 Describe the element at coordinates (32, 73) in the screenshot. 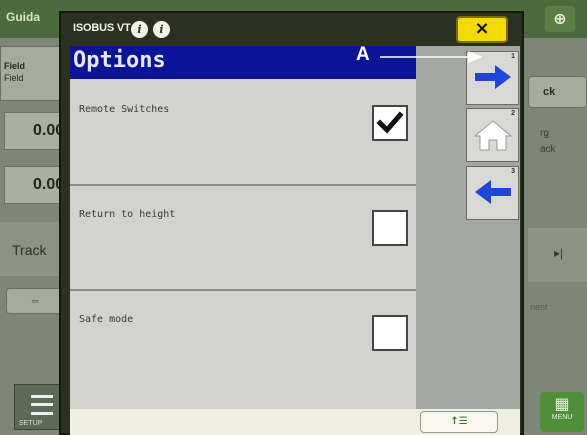

I see `field-tile: Field Field` at that location.